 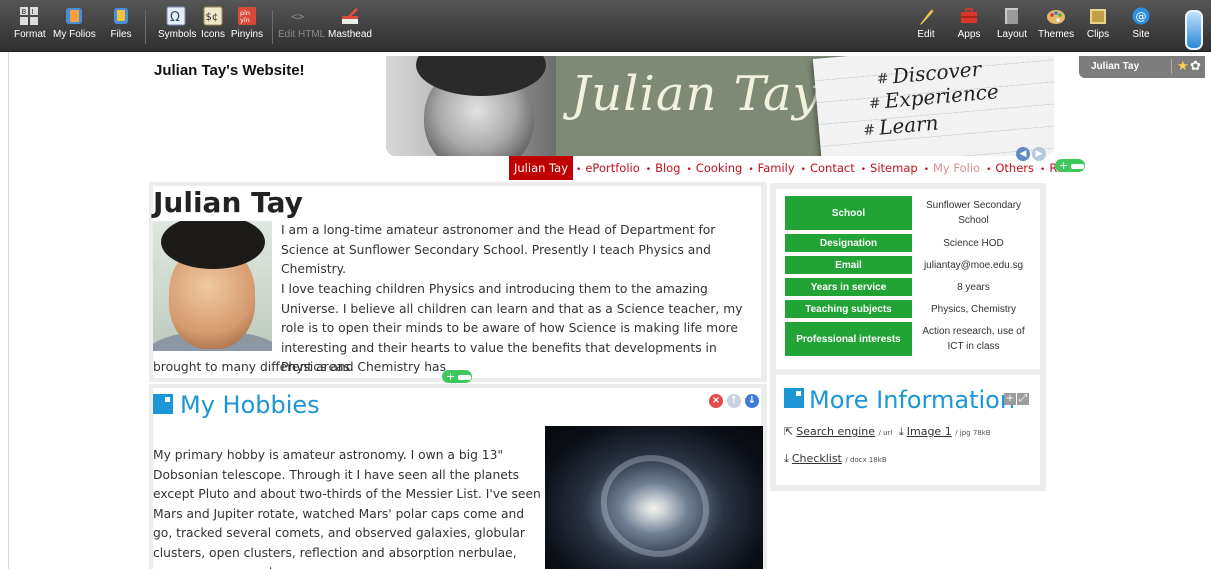 What do you see at coordinates (832, 168) in the screenshot?
I see `nav-item-contact: Contact` at bounding box center [832, 168].